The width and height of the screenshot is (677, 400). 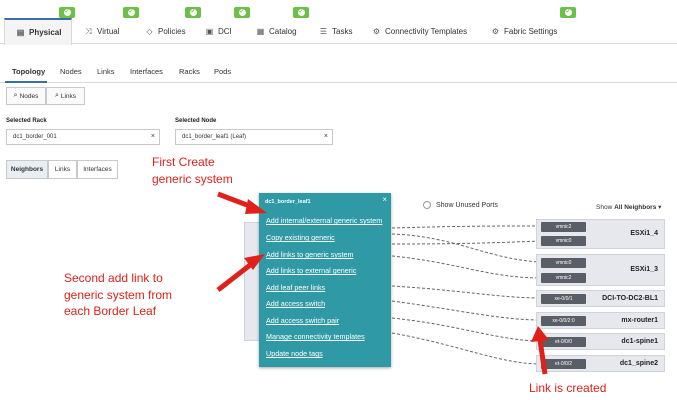 What do you see at coordinates (324, 220) in the screenshot?
I see `menu-item-add-generic-system: Add internal/external generic system` at bounding box center [324, 220].